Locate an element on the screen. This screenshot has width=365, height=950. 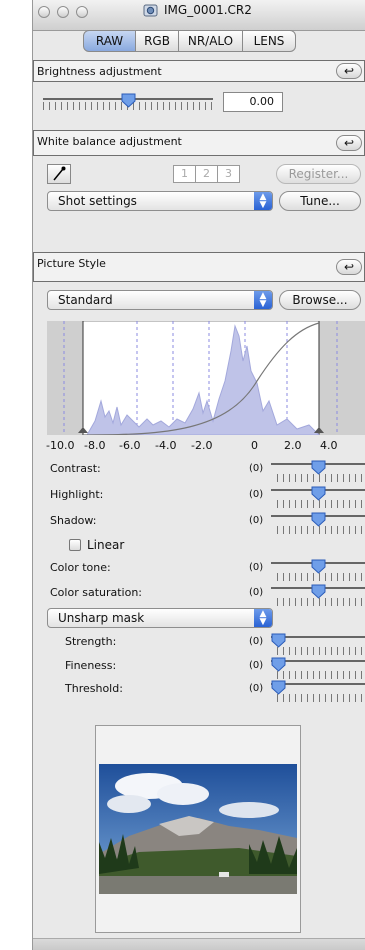
histogram-tick: 2.0 is located at coordinates (293, 445).